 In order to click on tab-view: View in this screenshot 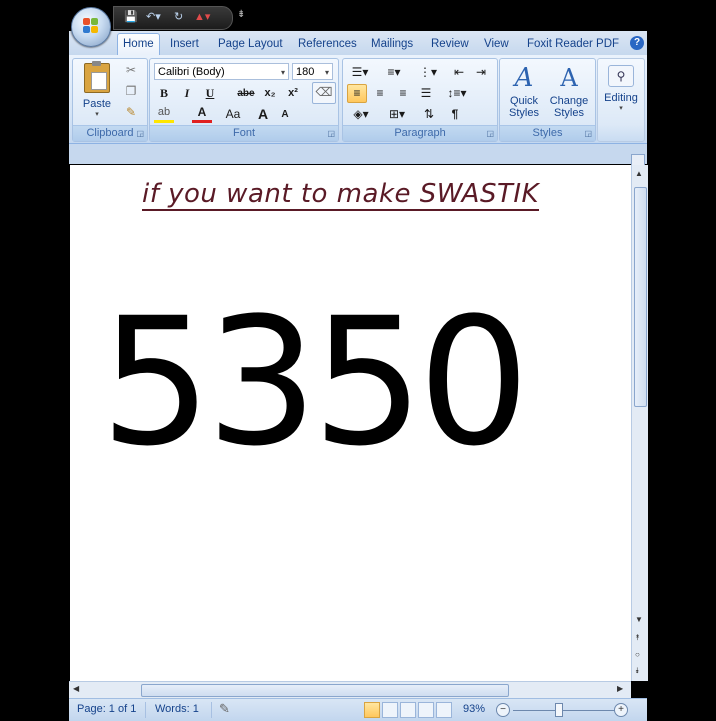, I will do `click(496, 45)`.